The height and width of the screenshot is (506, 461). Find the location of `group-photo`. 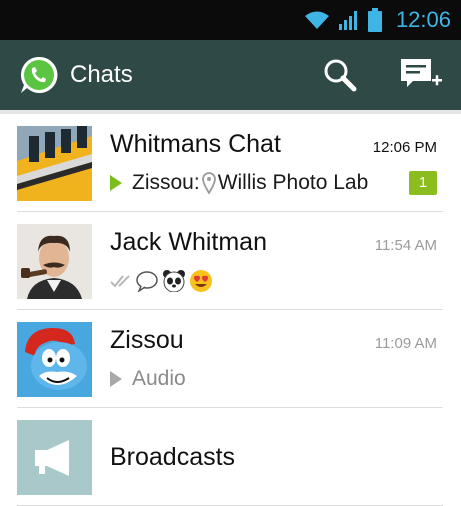

group-photo is located at coordinates (54, 163).